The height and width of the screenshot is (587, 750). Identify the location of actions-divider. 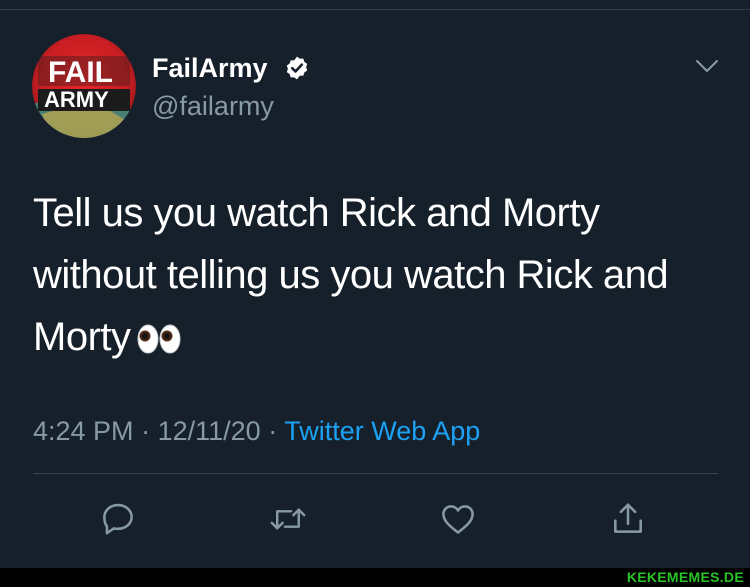
(375, 473).